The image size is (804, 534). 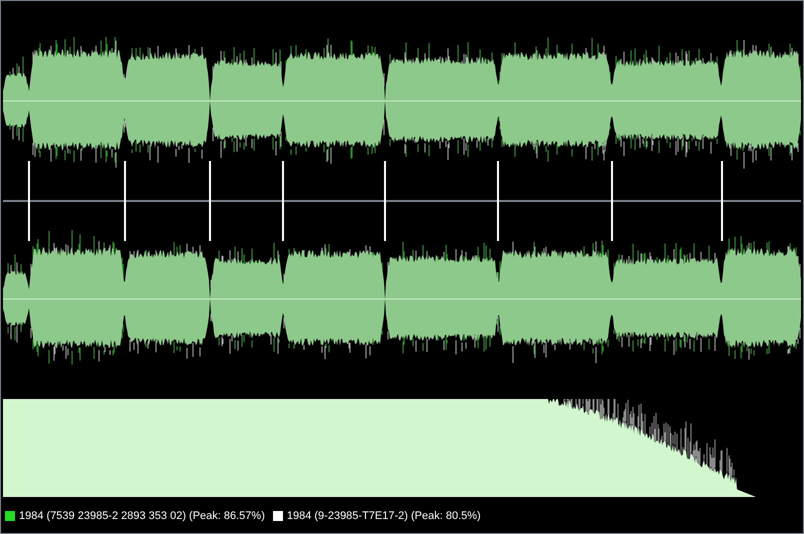 What do you see at coordinates (142, 516) in the screenshot?
I see `legend-label: 1984 (7539 23985-2 2893 353 02) (Peak: 86.57%)` at bounding box center [142, 516].